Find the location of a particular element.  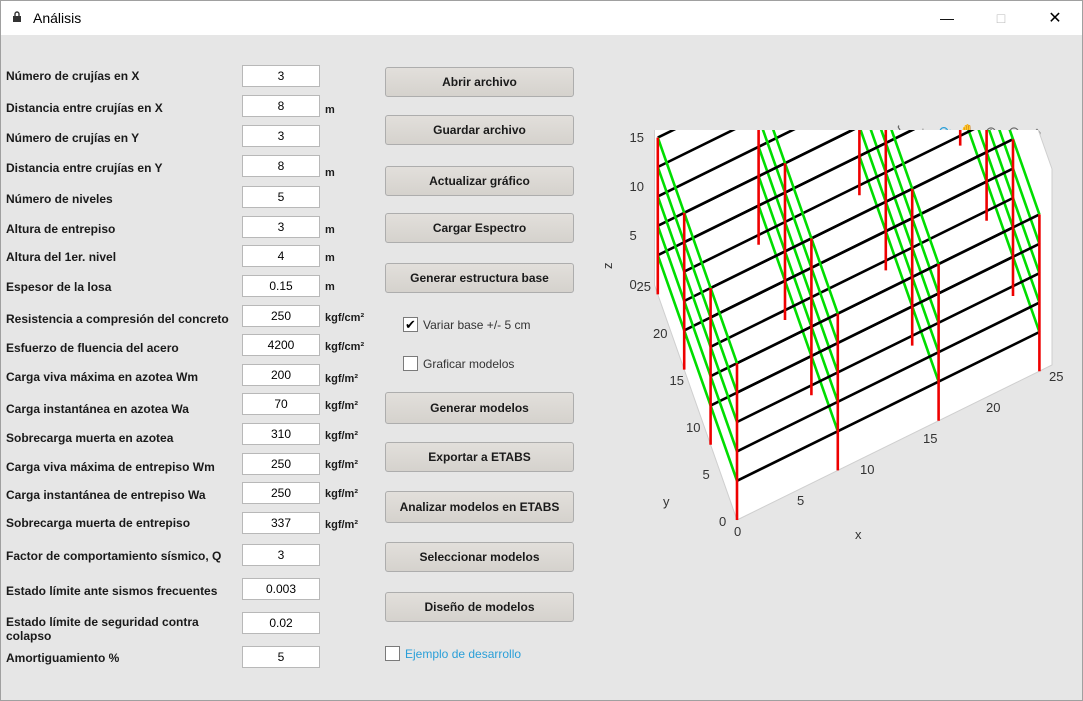

generate-models-button: Generar modelos is located at coordinates (479, 408).